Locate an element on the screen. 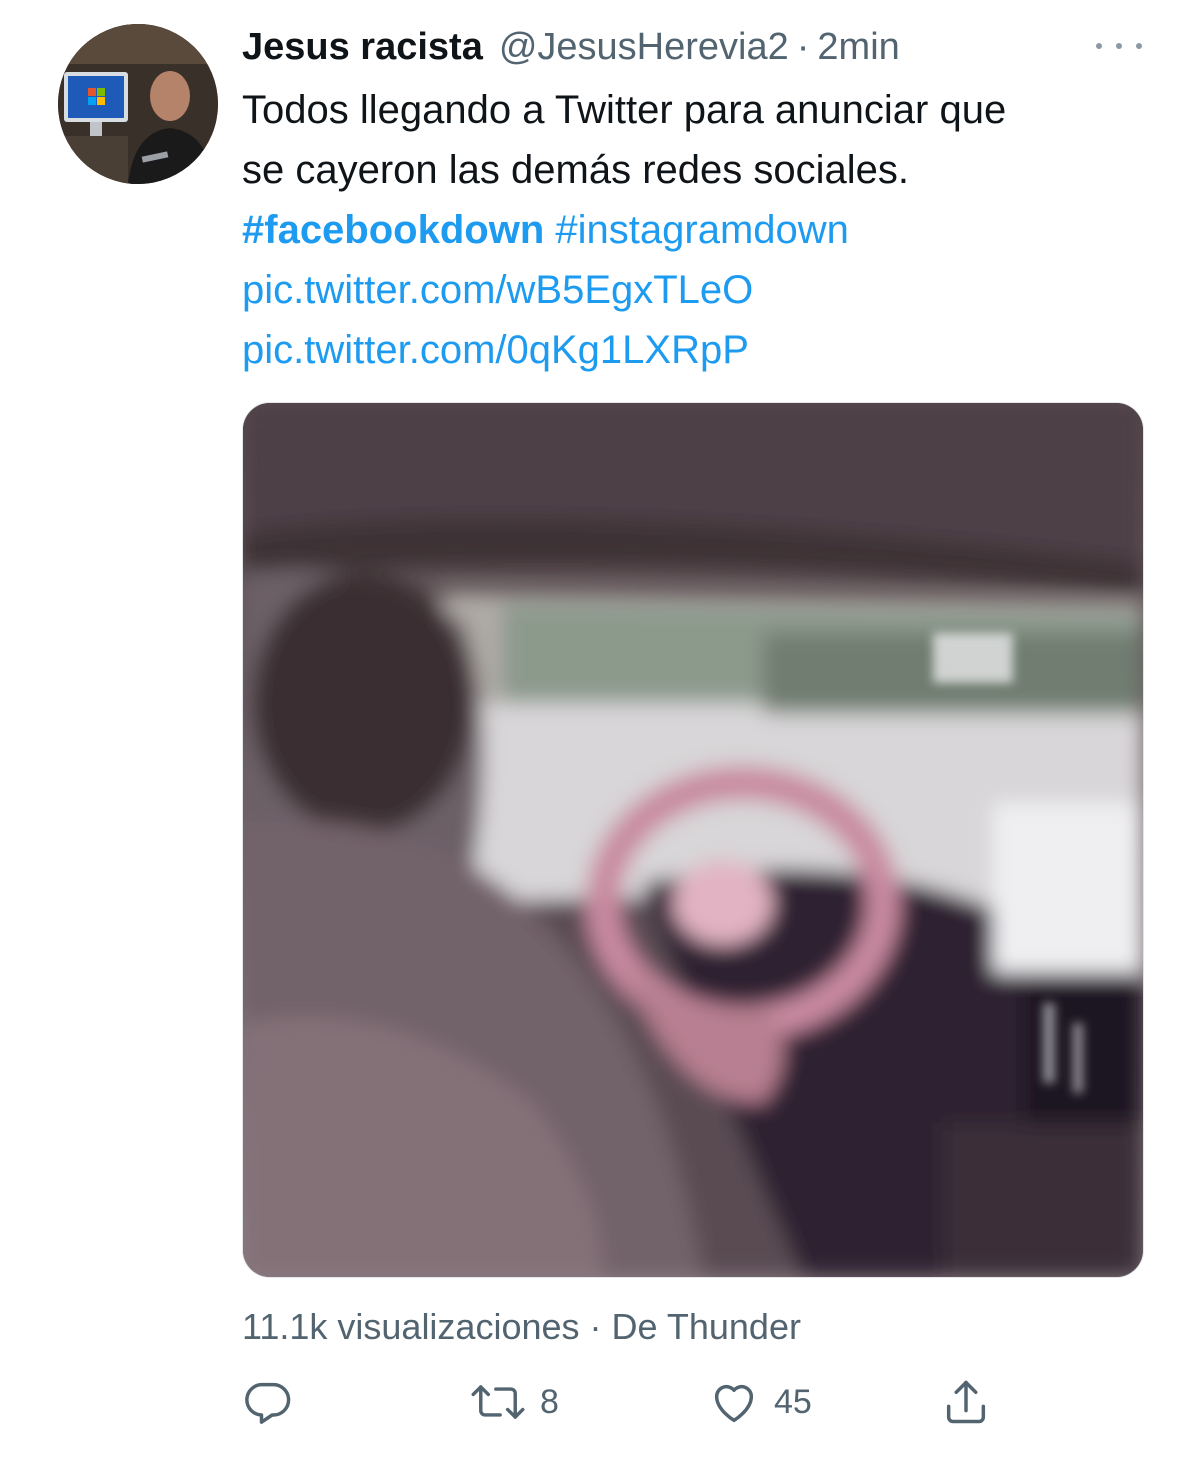 Image resolution: width=1200 pixels, height=1457 pixels. hashtag-facebookdown: #facebookdown is located at coordinates (393, 230).